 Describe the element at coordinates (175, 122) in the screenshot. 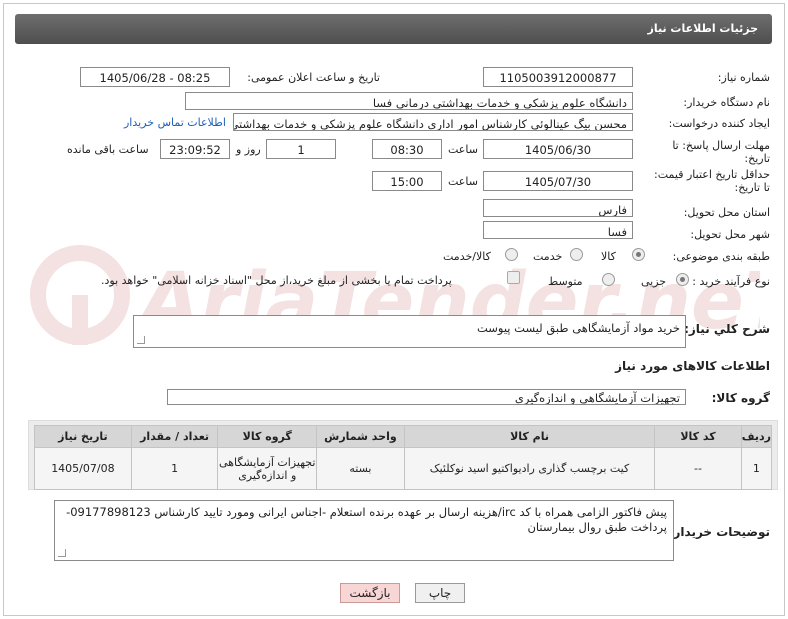

I see `contact-info-link: اطلاعات تماس خریدار` at that location.